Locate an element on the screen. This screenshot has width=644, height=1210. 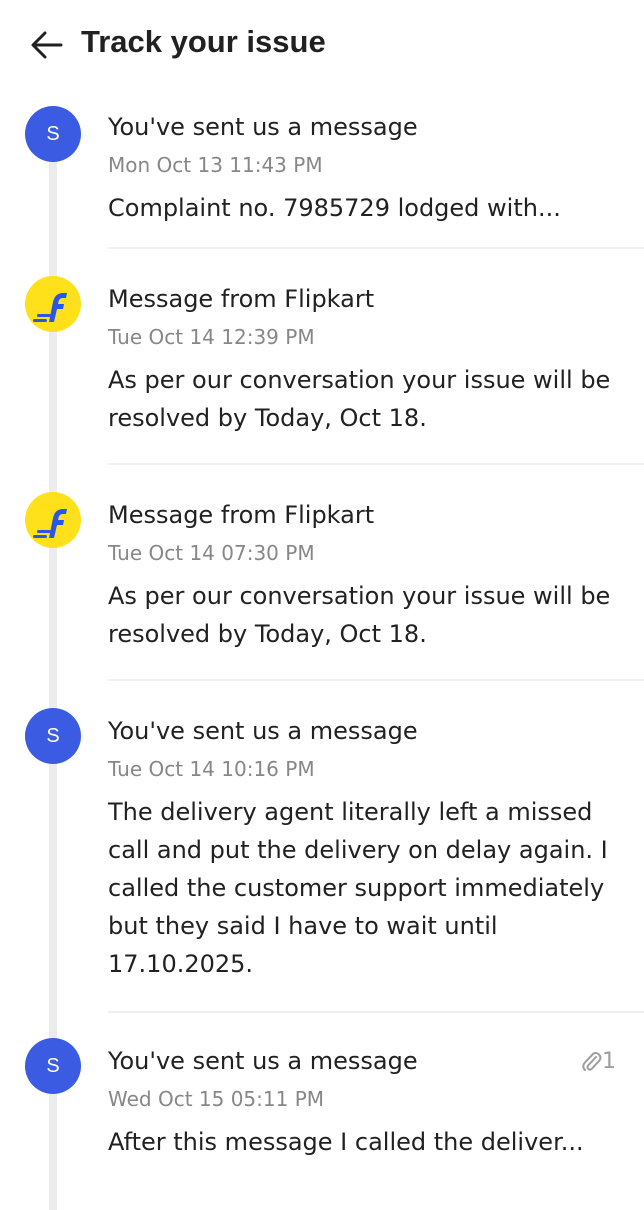
entry-timestamp: Wed Oct 15 05:11 PM is located at coordinates (216, 1099).